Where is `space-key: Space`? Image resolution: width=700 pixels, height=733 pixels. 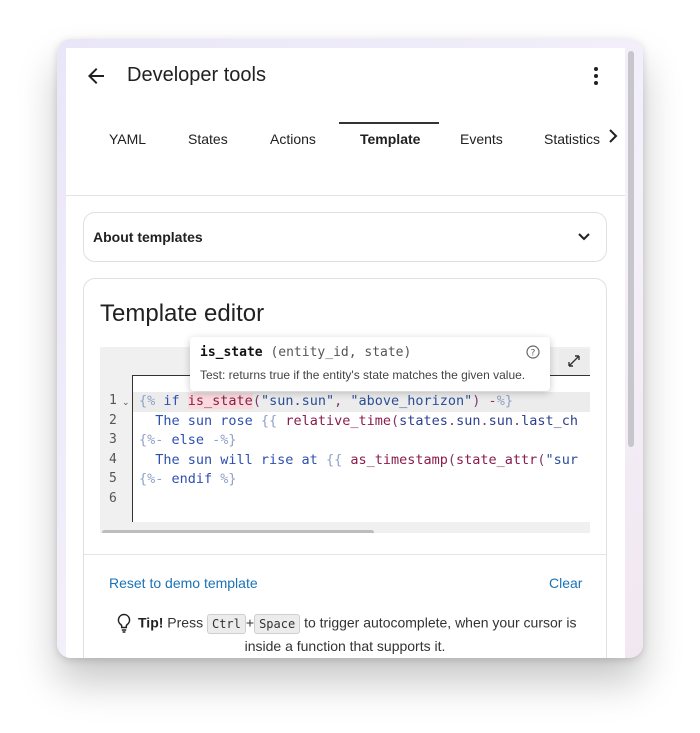
space-key: Space is located at coordinates (277, 624).